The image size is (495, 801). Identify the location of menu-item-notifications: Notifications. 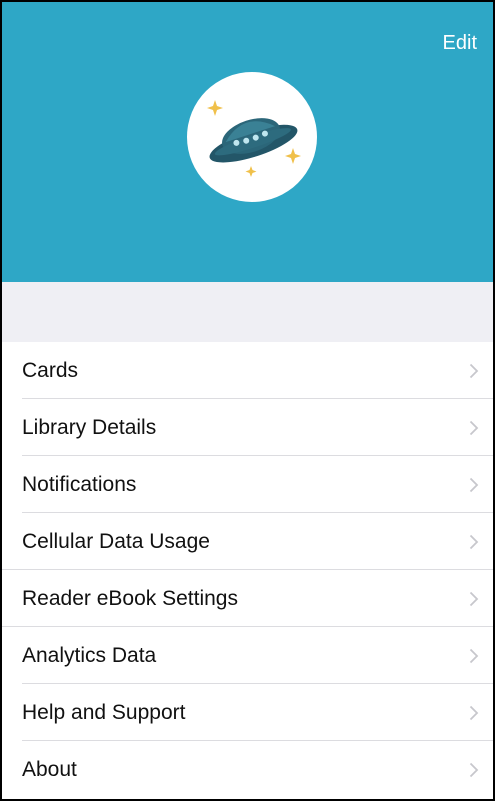
(247, 484).